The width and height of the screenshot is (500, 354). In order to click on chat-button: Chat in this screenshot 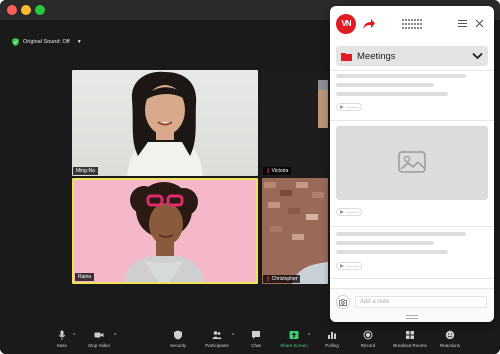, I will do `click(256, 339)`.